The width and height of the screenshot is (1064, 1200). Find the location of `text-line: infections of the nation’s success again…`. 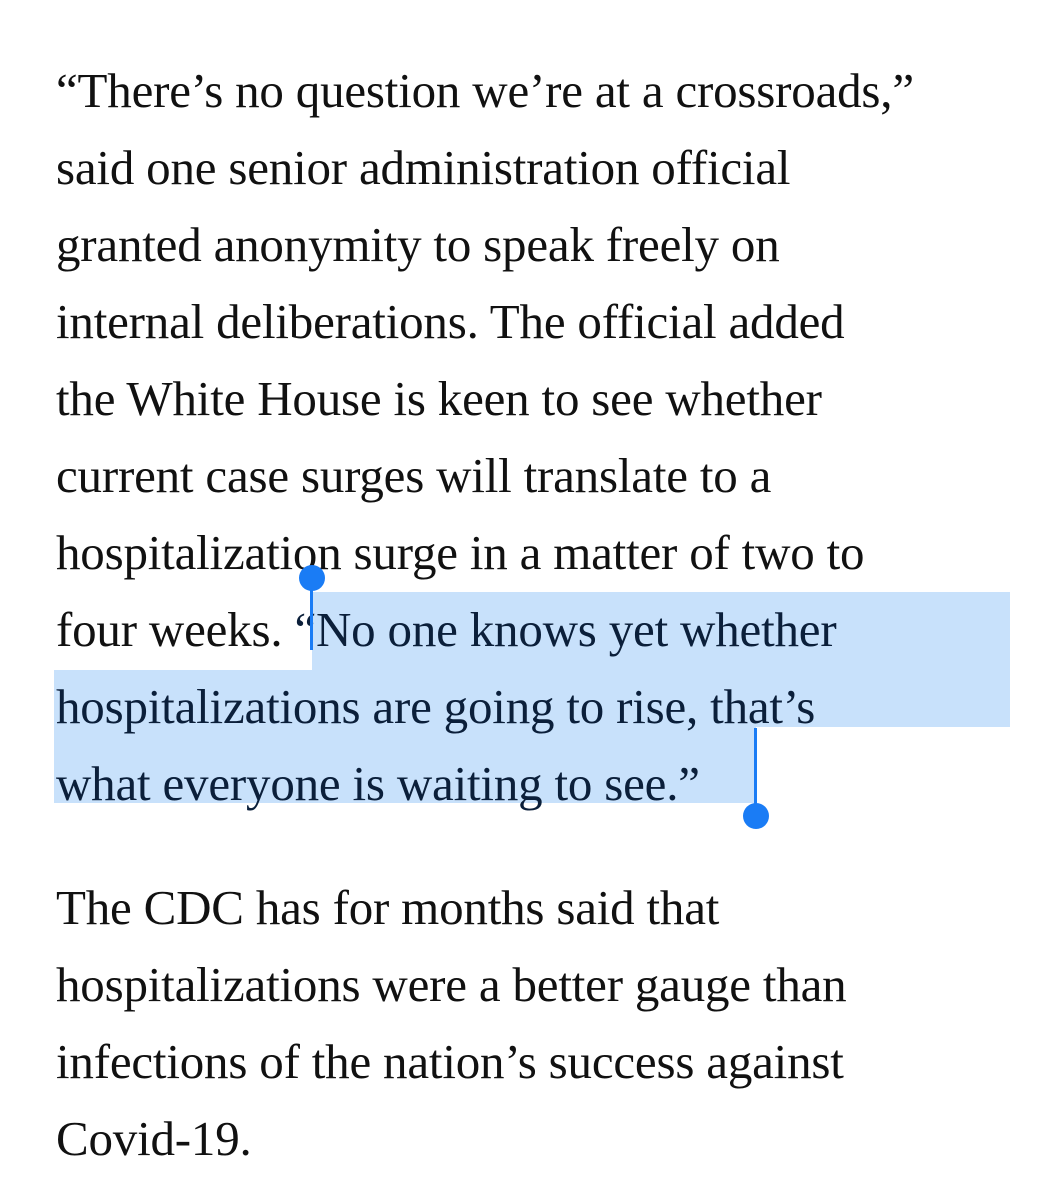

text-line: infections of the nation’s success again… is located at coordinates (450, 1061).